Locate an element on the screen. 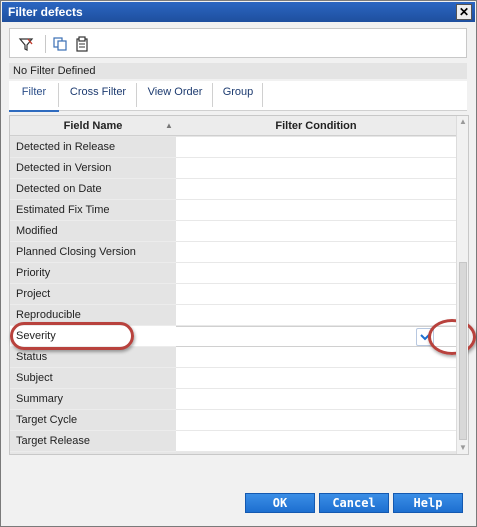  paste-button is located at coordinates (82, 44).